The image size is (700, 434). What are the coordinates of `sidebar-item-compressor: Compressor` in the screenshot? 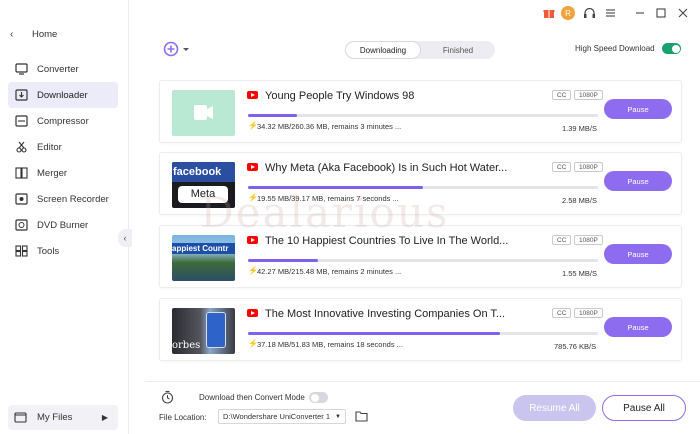 It's located at (63, 121).